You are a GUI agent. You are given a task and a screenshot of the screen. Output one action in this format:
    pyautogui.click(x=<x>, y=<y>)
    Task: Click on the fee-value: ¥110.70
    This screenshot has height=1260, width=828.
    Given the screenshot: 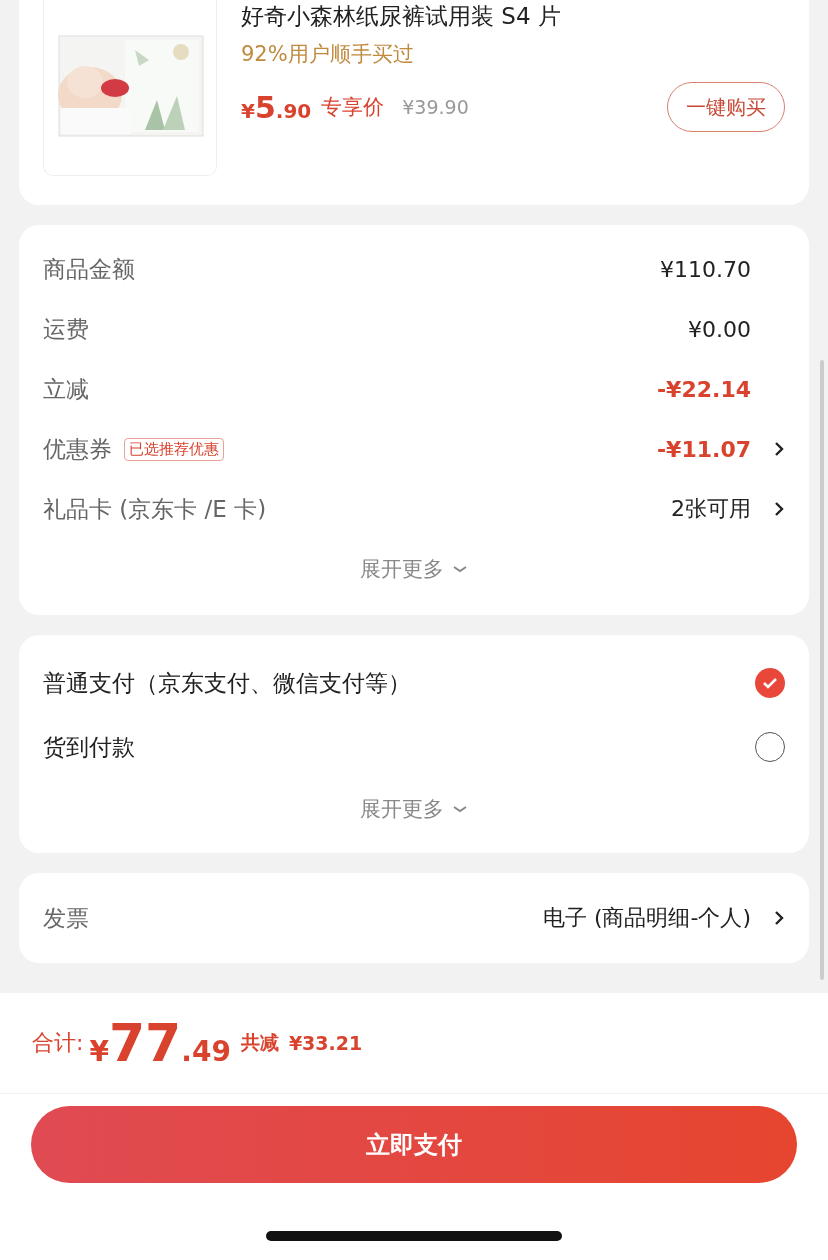 What is the action you would take?
    pyautogui.click(x=705, y=269)
    